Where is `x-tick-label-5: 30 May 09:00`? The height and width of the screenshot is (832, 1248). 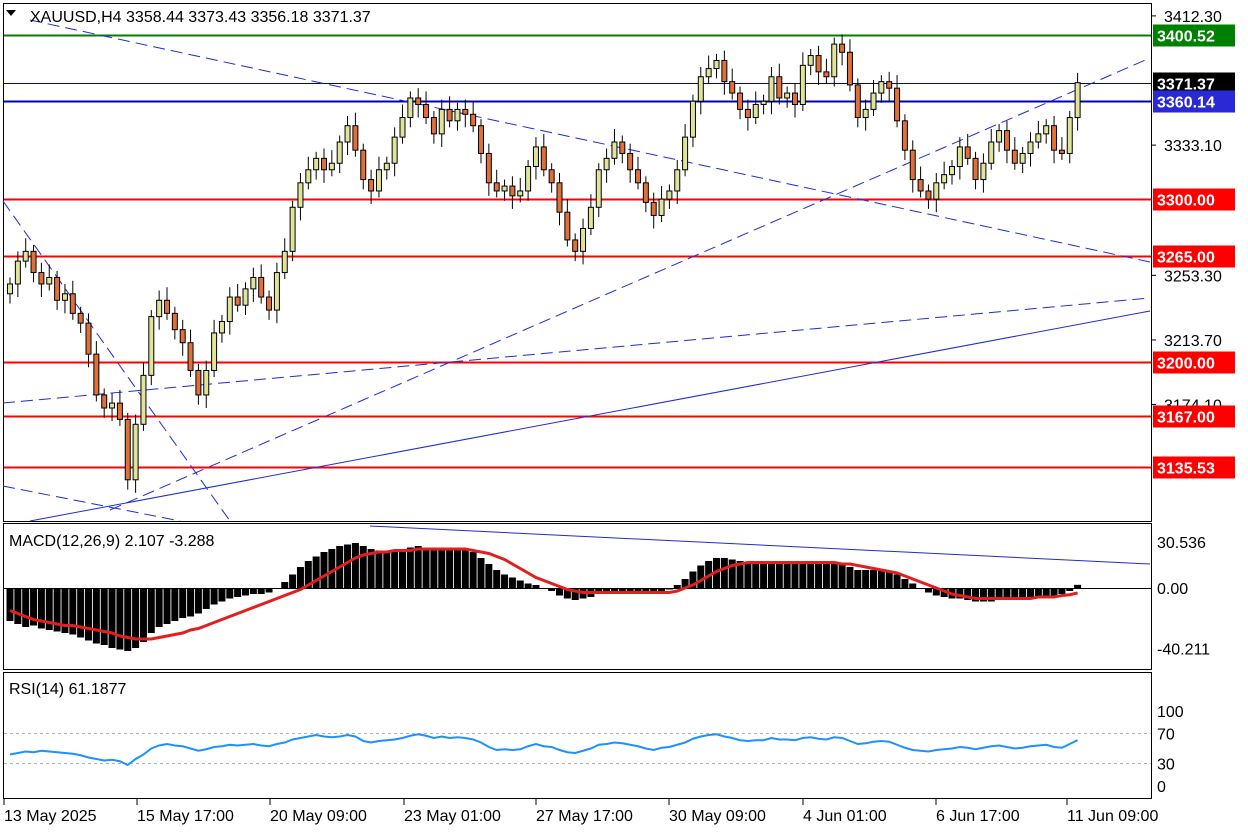
x-tick-label-5: 30 May 09:00 is located at coordinates (717, 816).